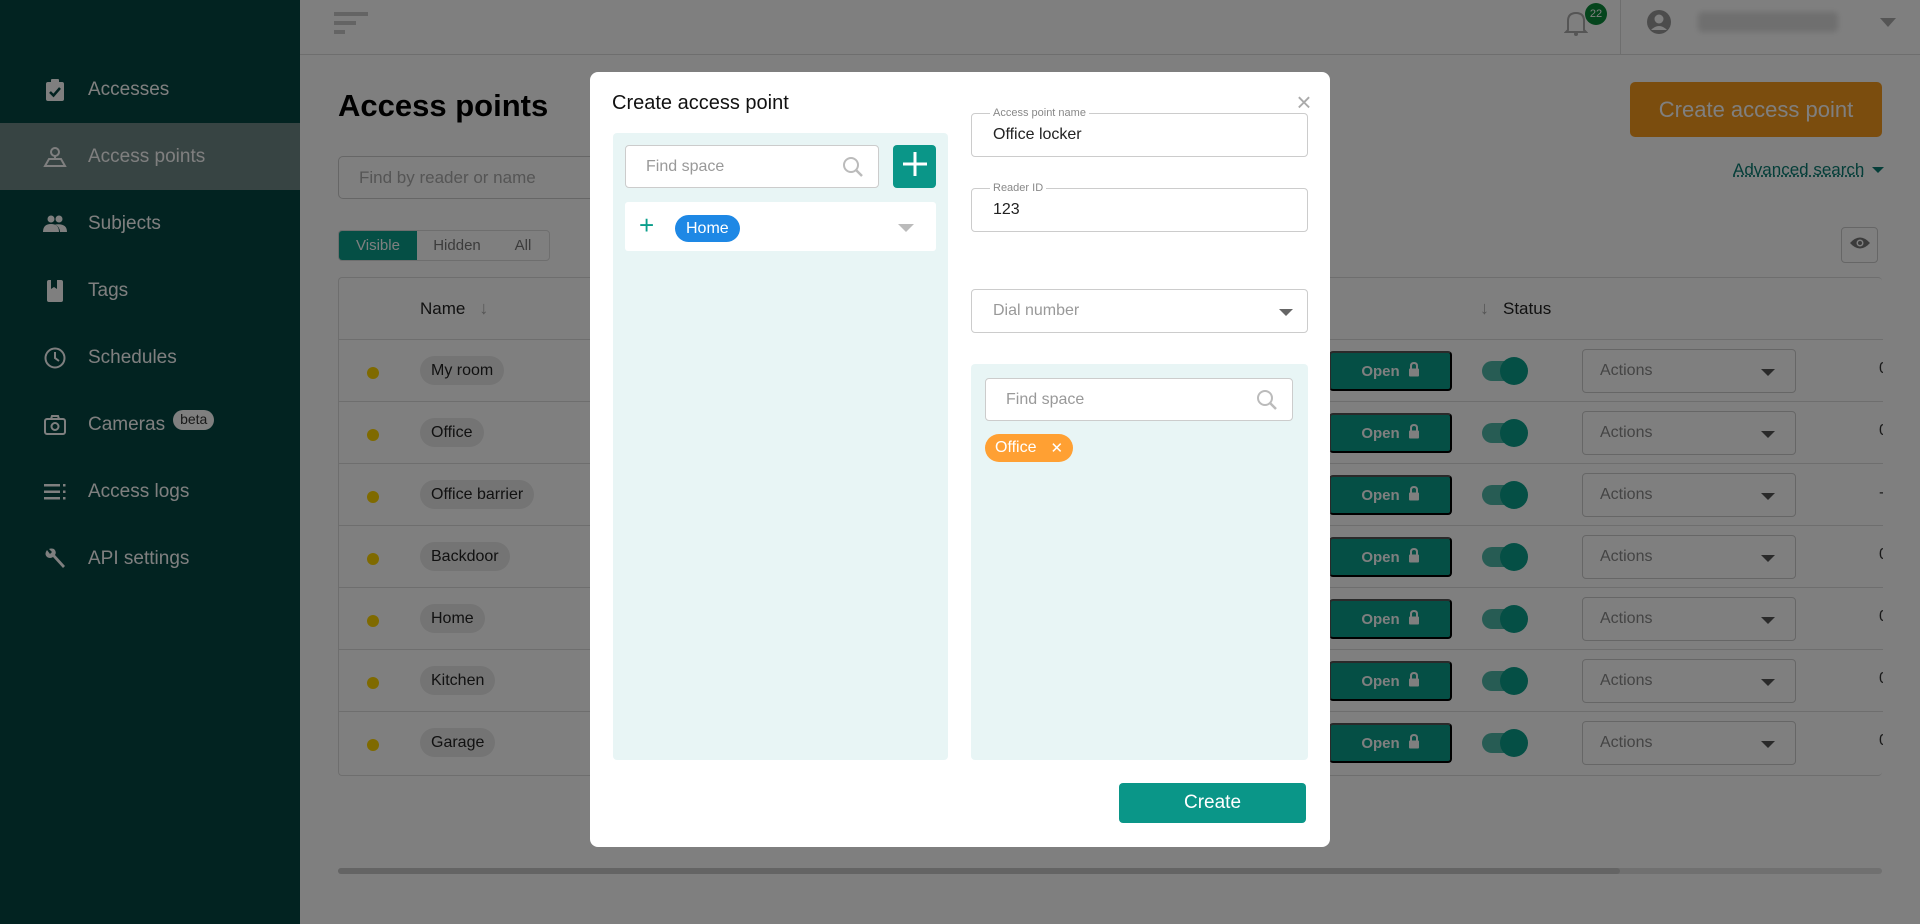 The image size is (1920, 924). What do you see at coordinates (1139, 132) in the screenshot?
I see `access-point-name-field: Access point name Office locker` at bounding box center [1139, 132].